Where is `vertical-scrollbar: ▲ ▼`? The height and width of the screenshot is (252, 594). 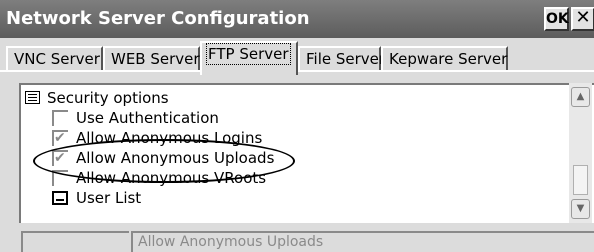
vertical-scrollbar: ▲ ▼ is located at coordinates (580, 153).